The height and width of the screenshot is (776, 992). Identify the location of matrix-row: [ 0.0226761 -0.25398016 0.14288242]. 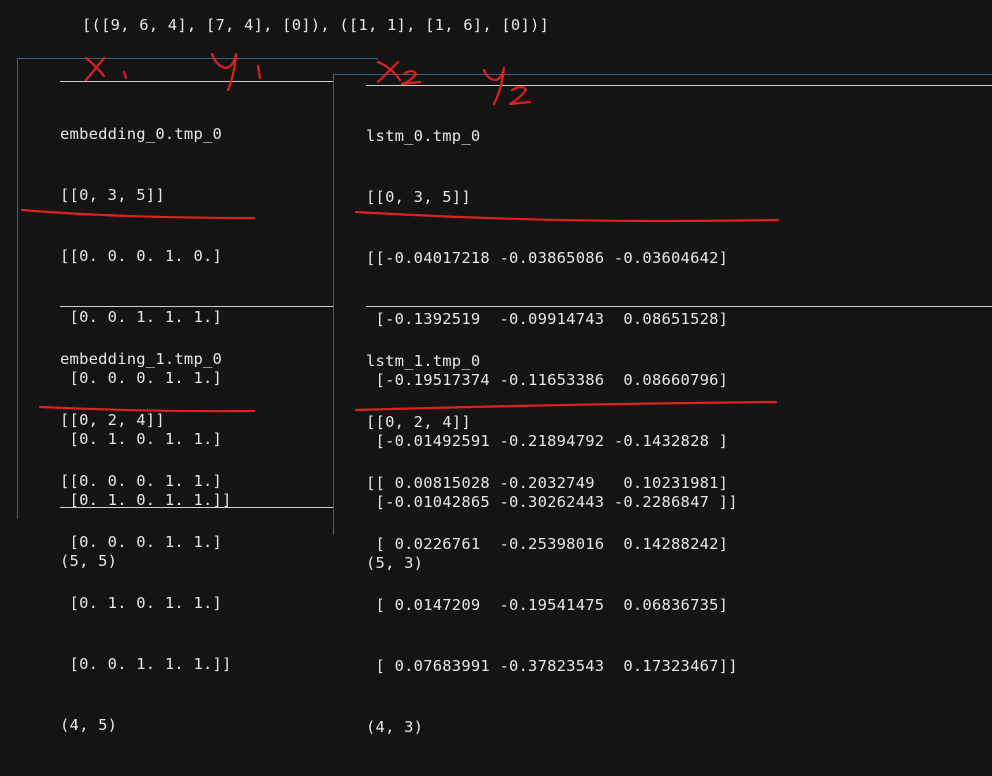
(547, 544).